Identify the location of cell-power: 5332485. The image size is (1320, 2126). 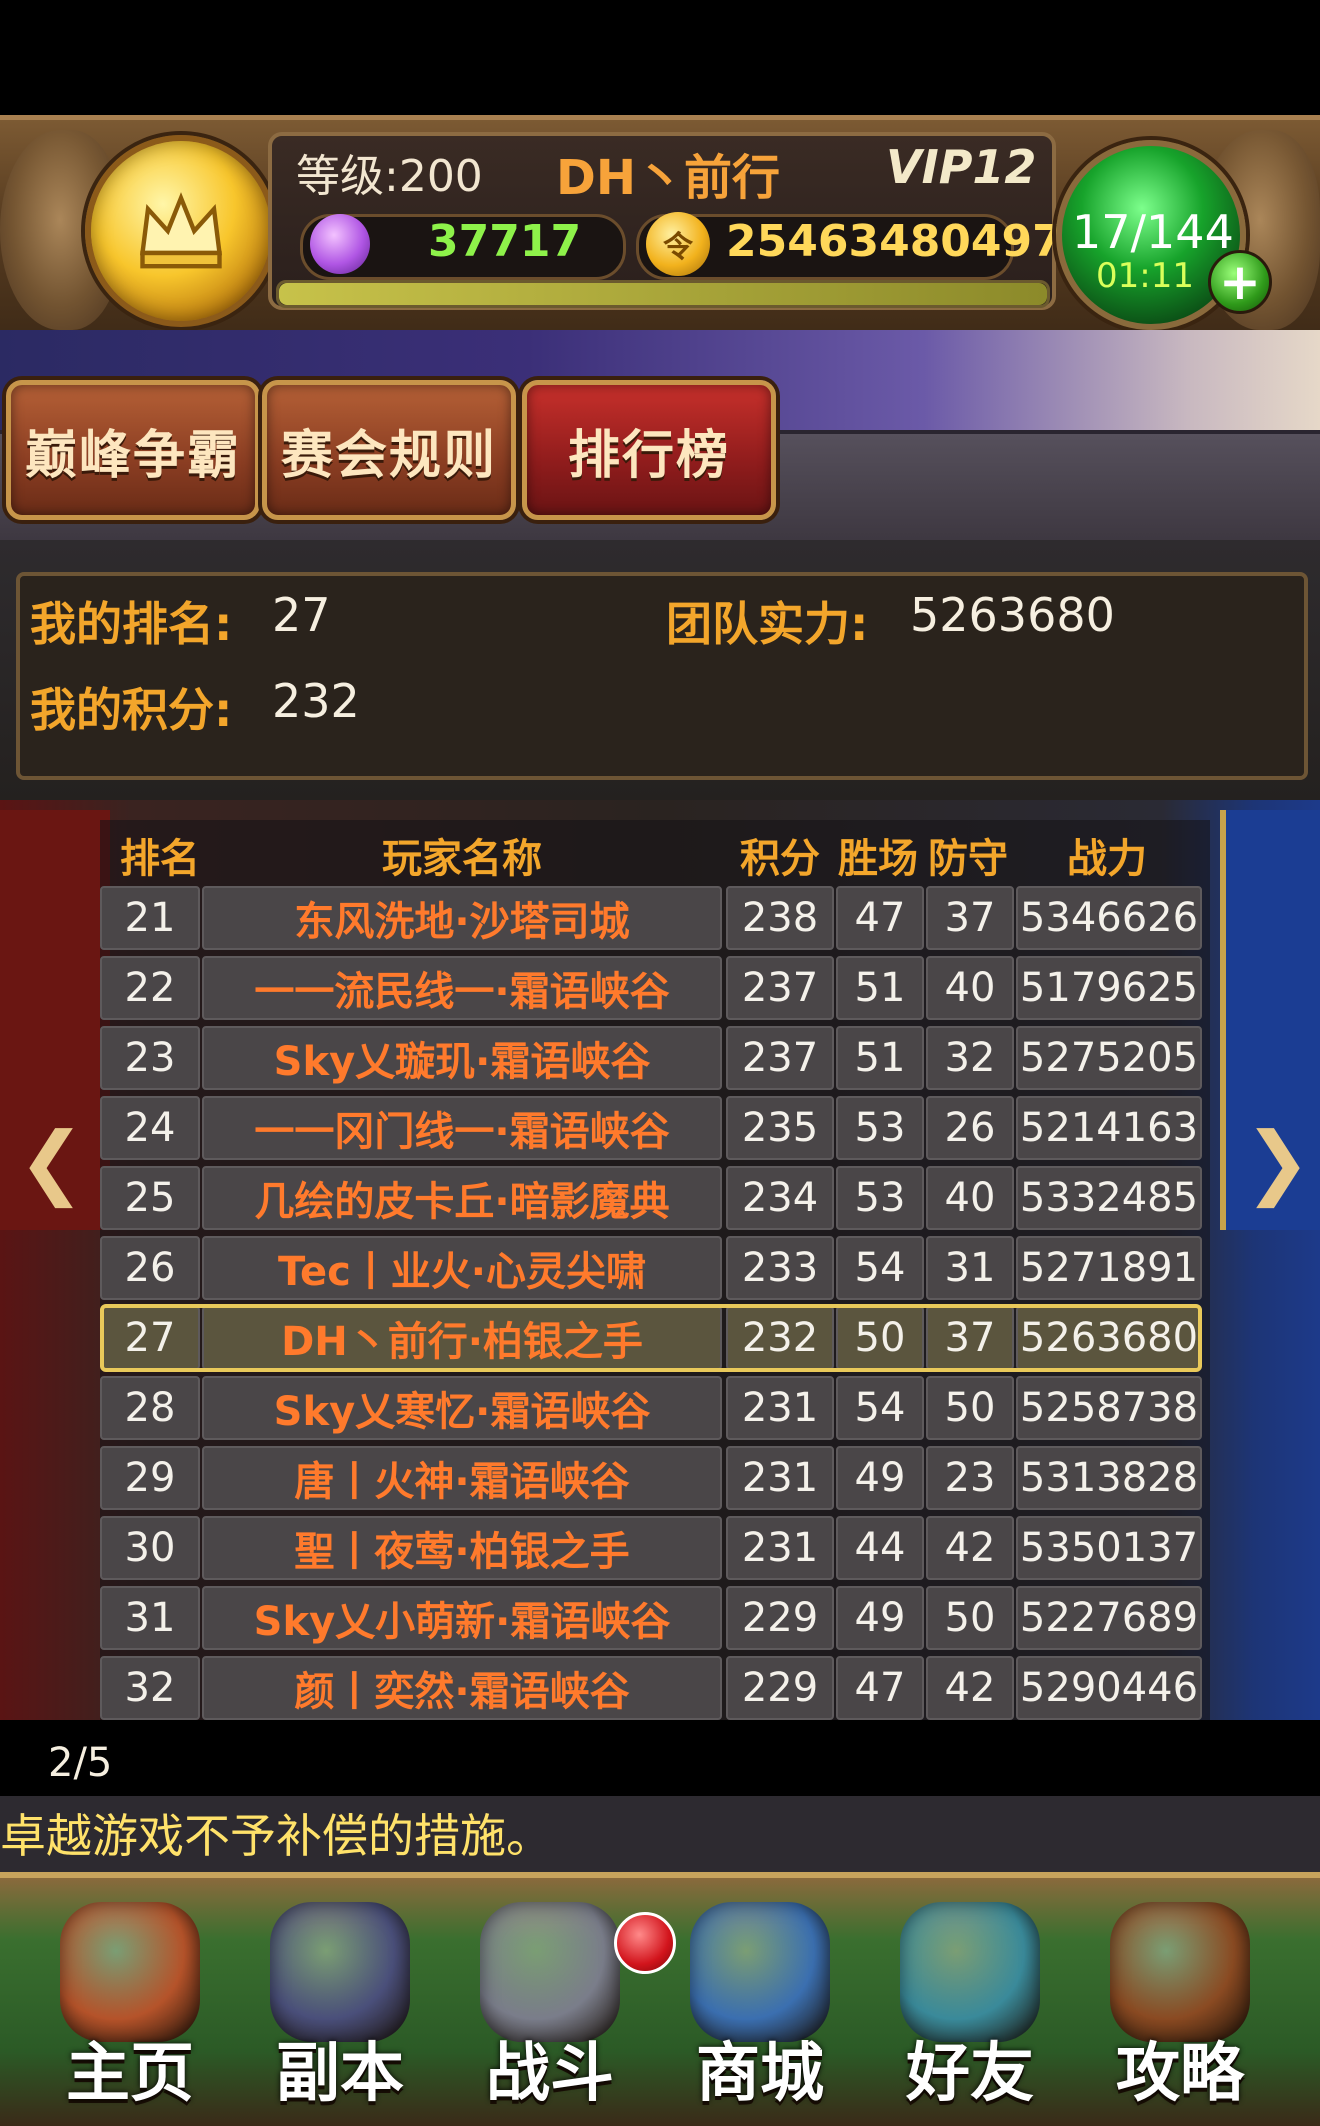
(1109, 1198).